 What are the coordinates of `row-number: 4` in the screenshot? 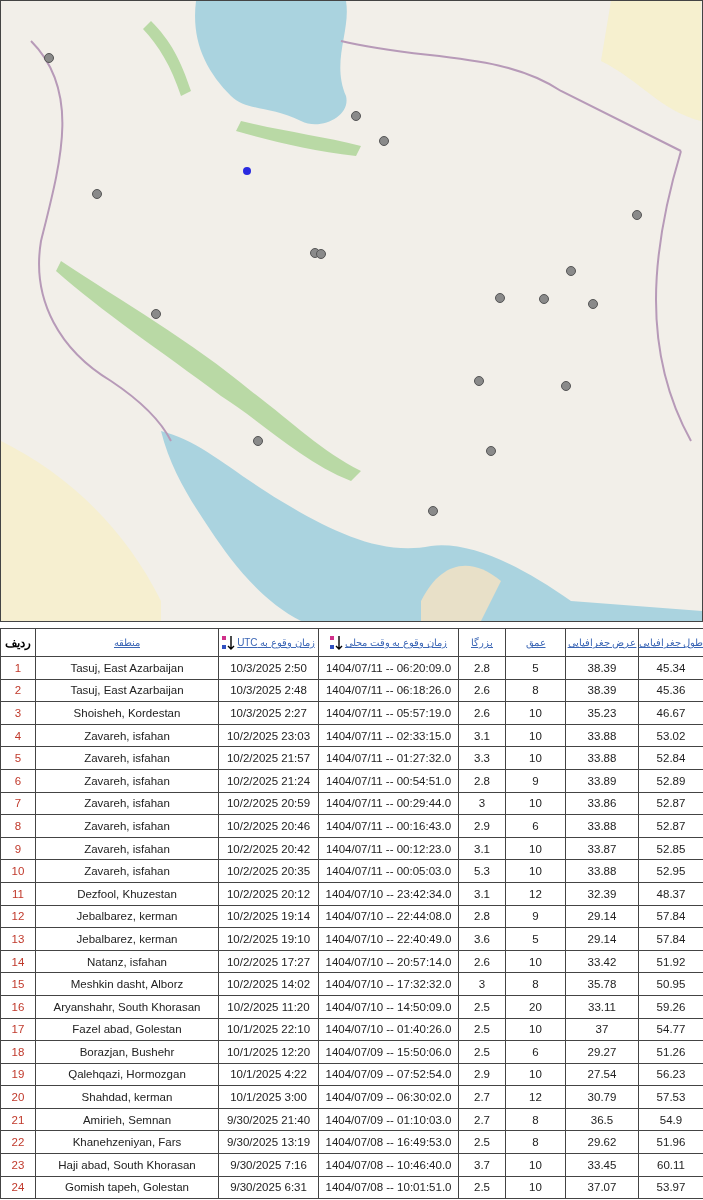 It's located at (18, 735).